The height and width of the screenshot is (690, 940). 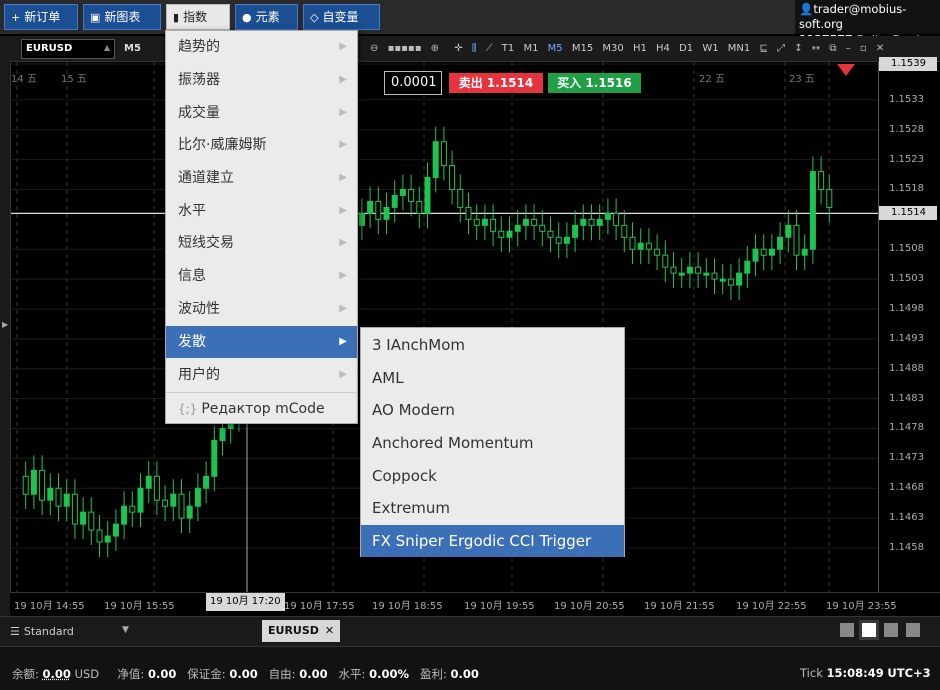 What do you see at coordinates (739, 49) in the screenshot?
I see `tf-mn1: MN1` at bounding box center [739, 49].